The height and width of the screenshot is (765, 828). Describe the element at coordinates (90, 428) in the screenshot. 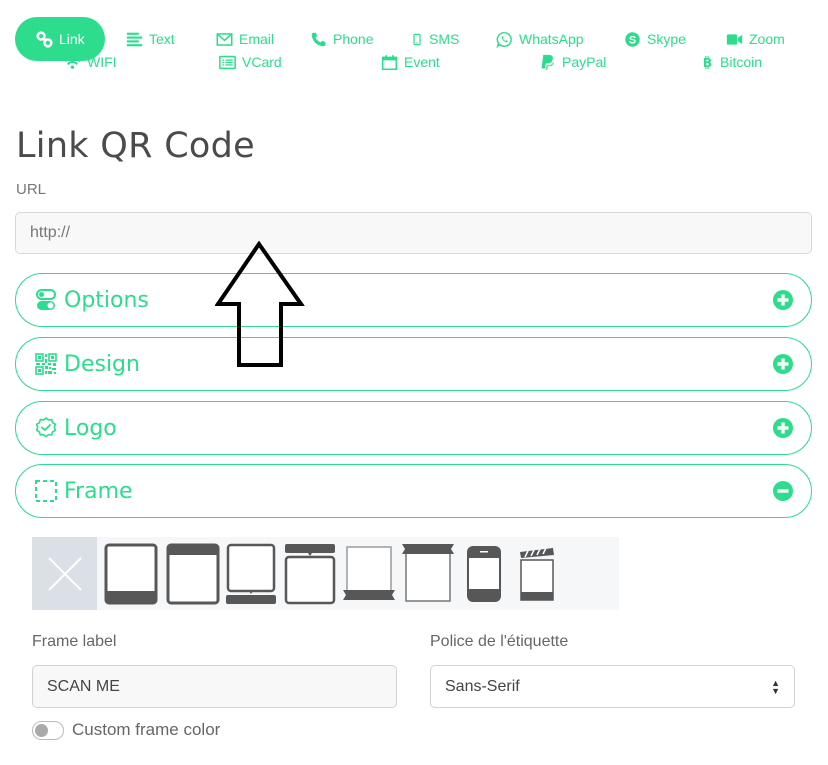

I see `accordion-label: Logo` at that location.